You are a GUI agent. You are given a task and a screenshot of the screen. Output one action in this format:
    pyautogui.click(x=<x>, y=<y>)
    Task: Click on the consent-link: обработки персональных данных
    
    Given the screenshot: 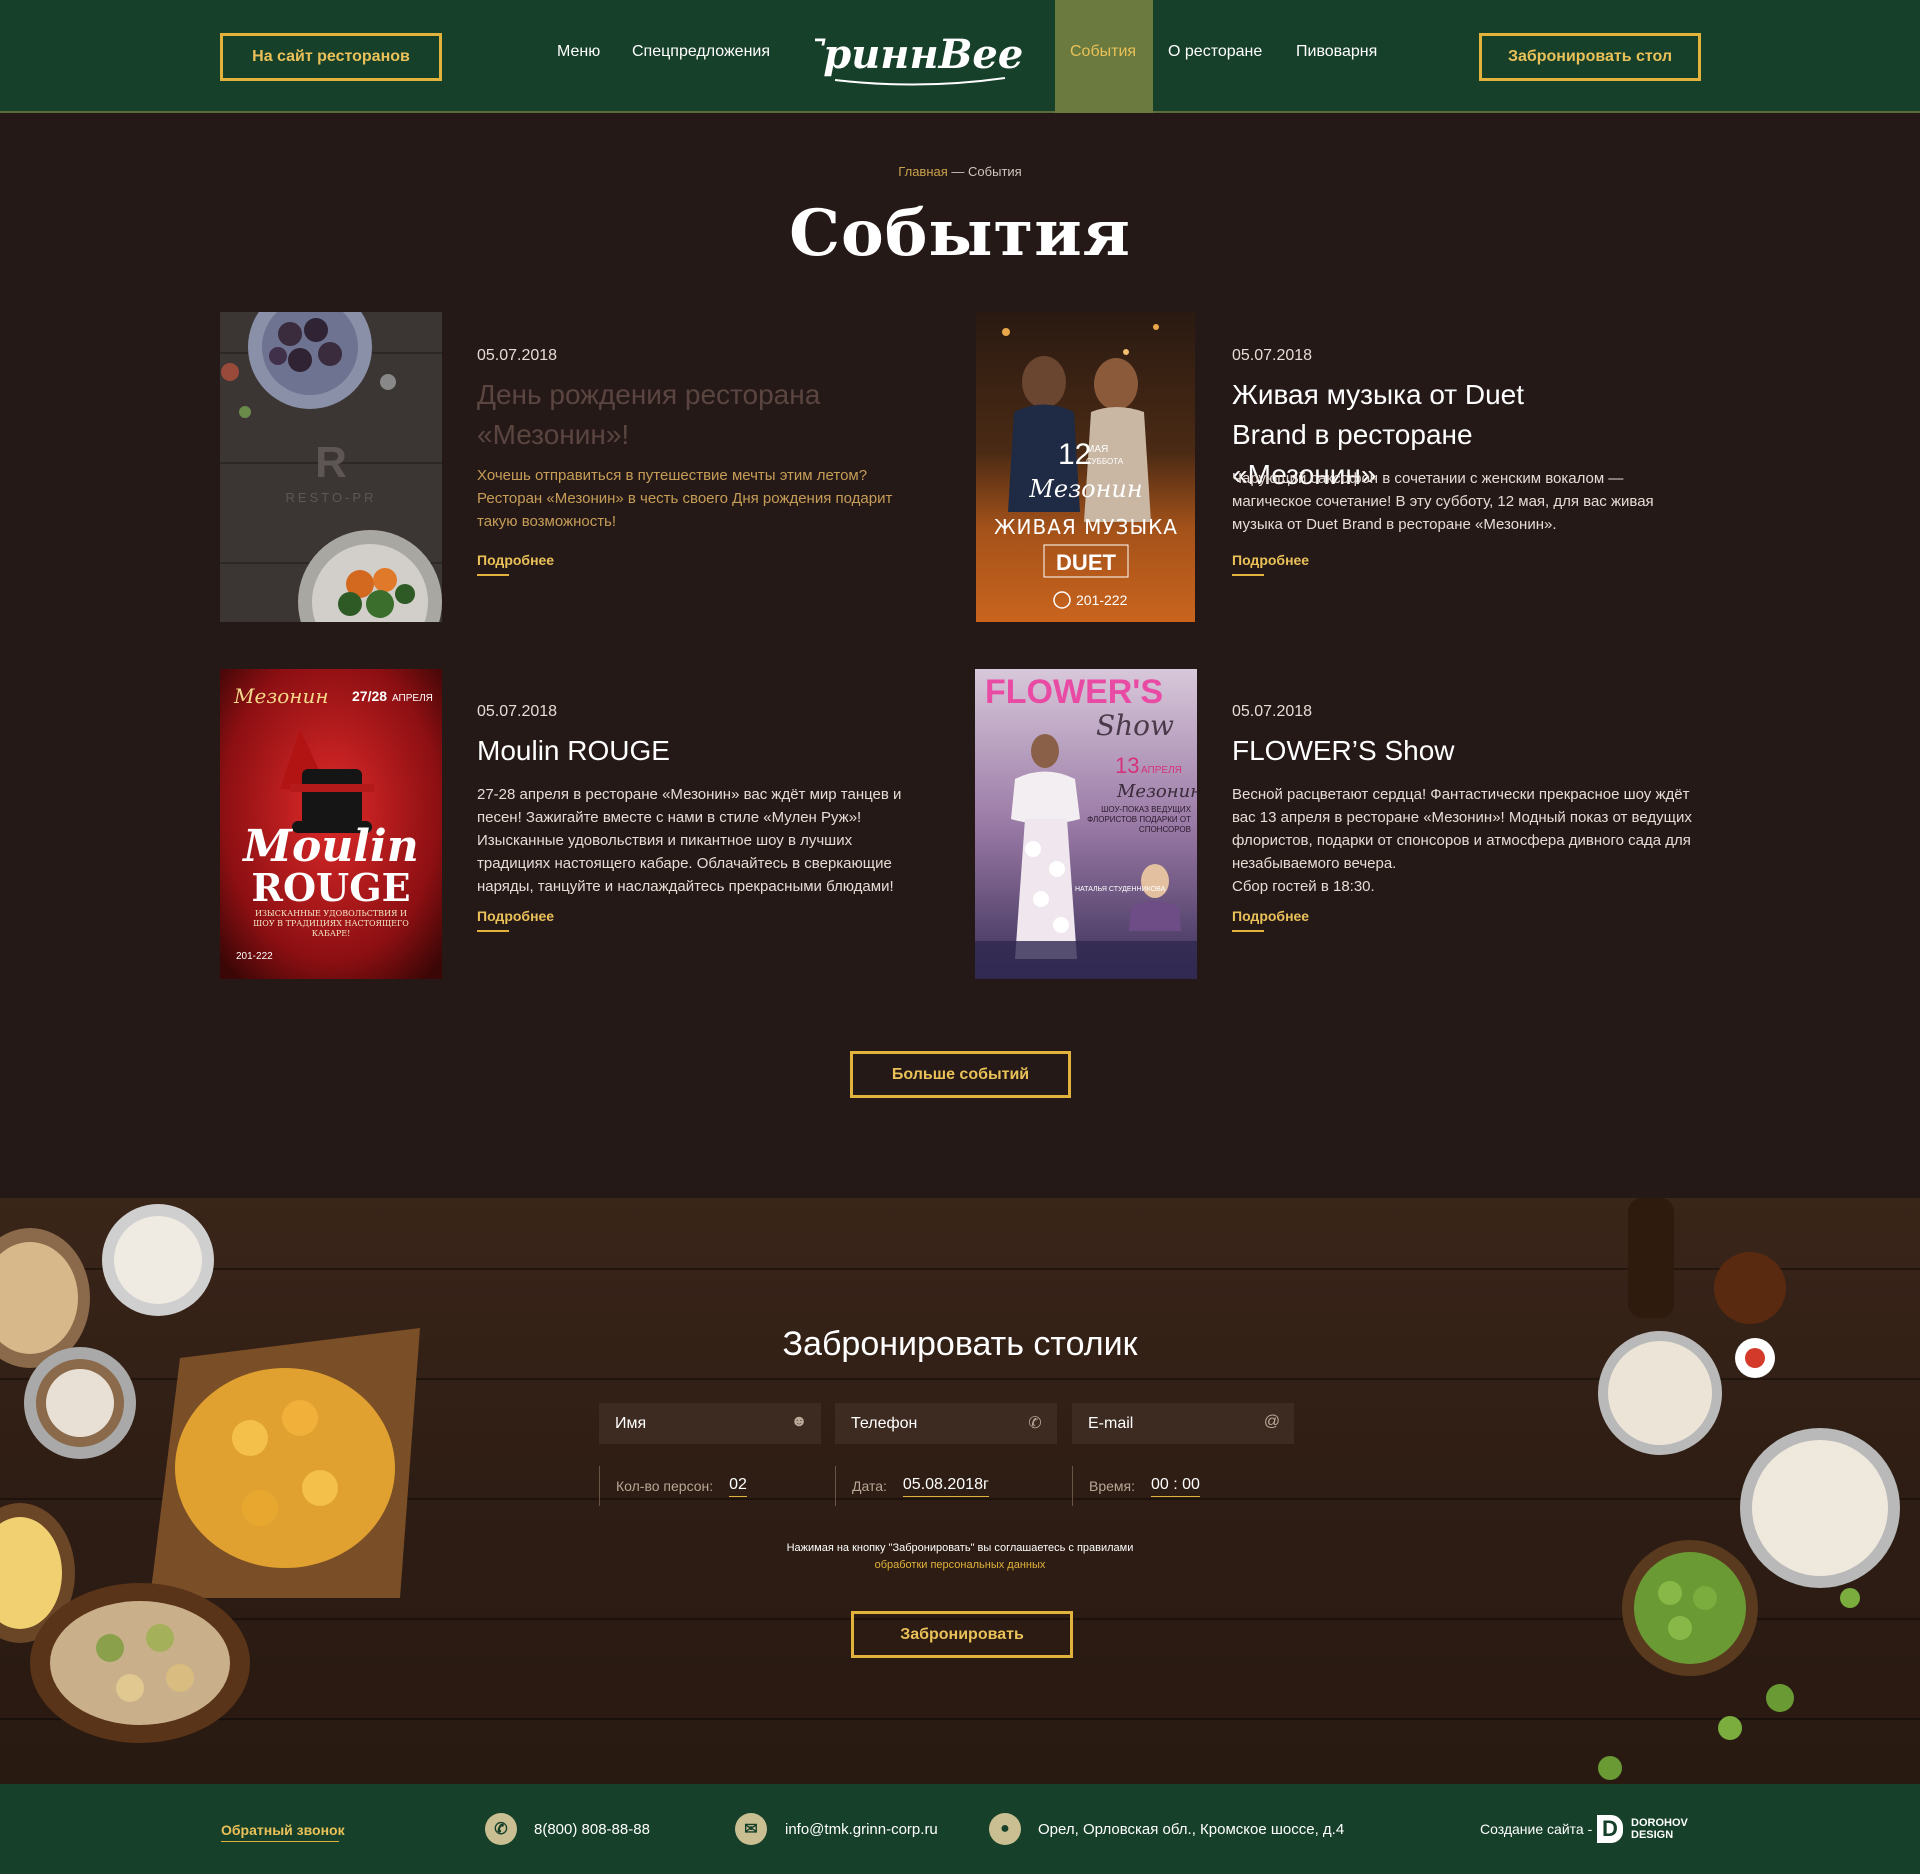 What is the action you would take?
    pyautogui.click(x=960, y=1565)
    